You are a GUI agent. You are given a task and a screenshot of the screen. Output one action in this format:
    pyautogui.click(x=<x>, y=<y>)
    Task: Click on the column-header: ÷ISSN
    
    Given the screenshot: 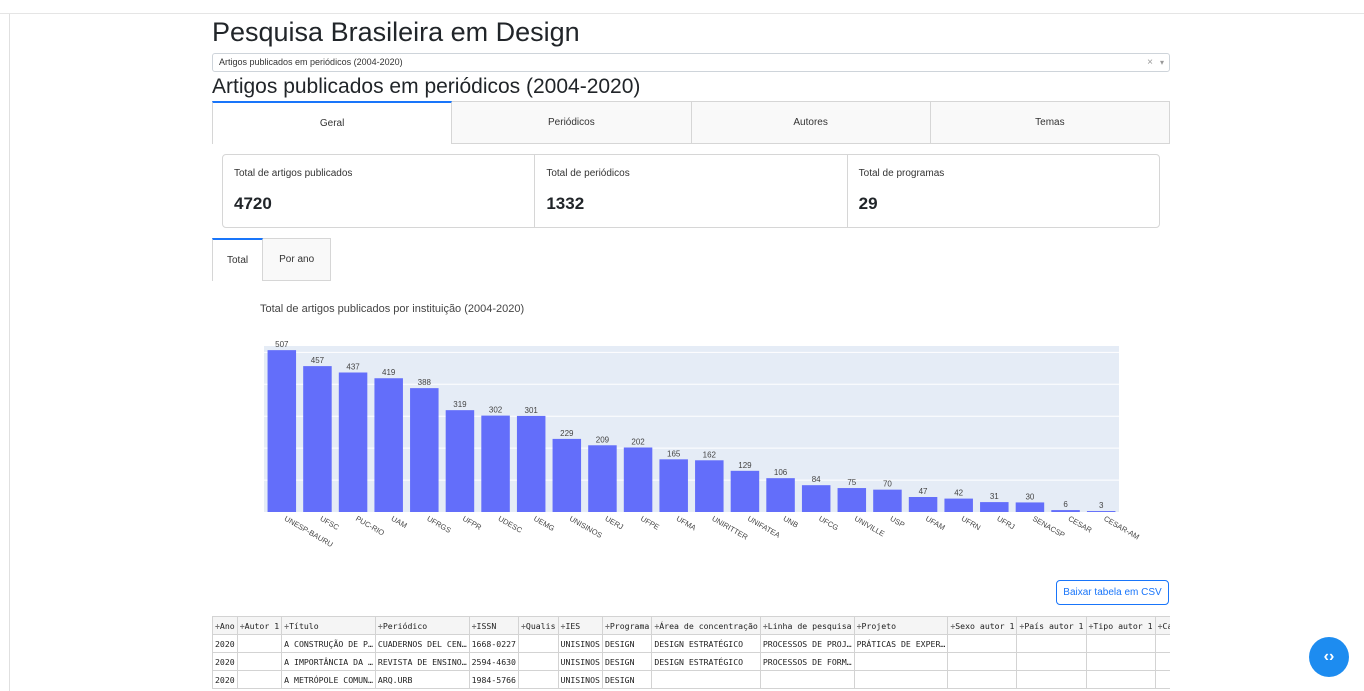 What is the action you would take?
    pyautogui.click(x=494, y=625)
    